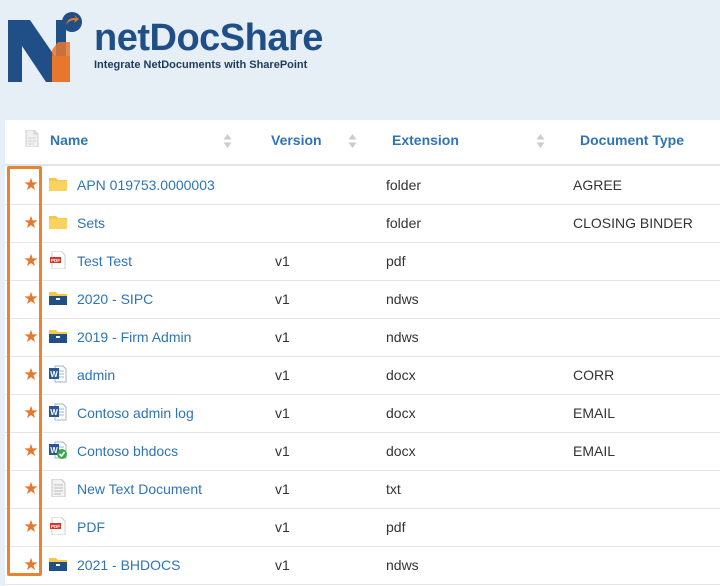 Image resolution: width=720 pixels, height=586 pixels. Describe the element at coordinates (104, 261) in the screenshot. I see `document-name-link: Test Test` at that location.